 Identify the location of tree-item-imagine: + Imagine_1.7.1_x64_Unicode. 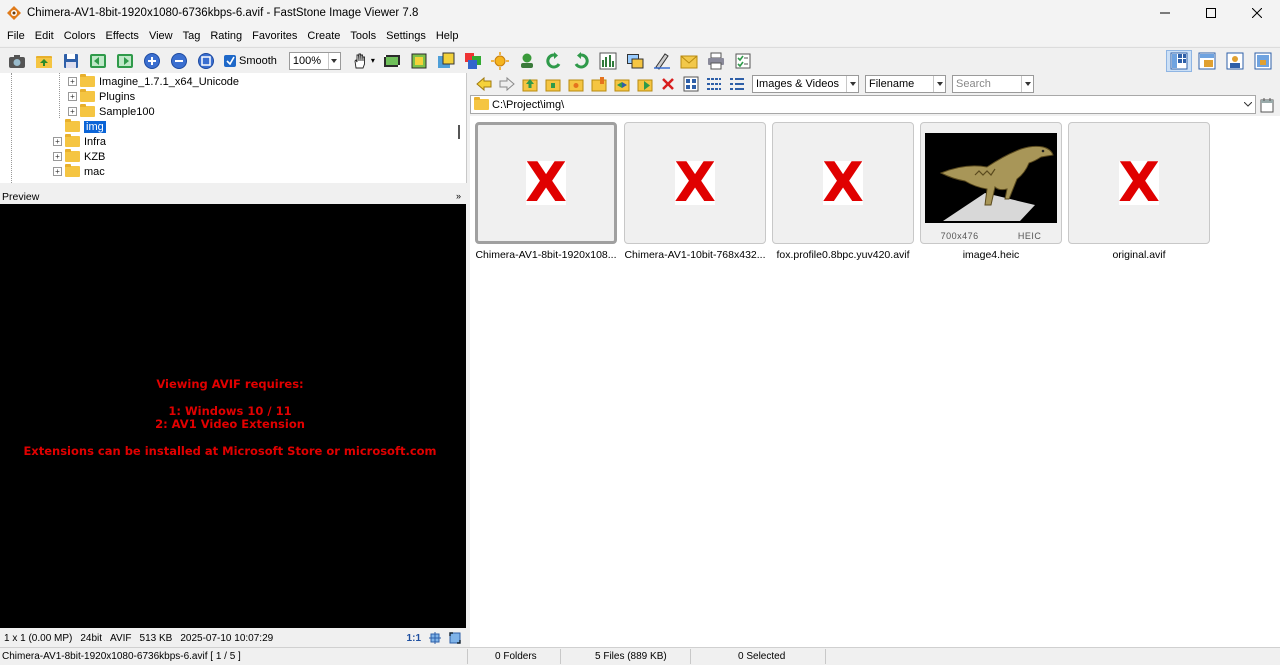
(153, 81).